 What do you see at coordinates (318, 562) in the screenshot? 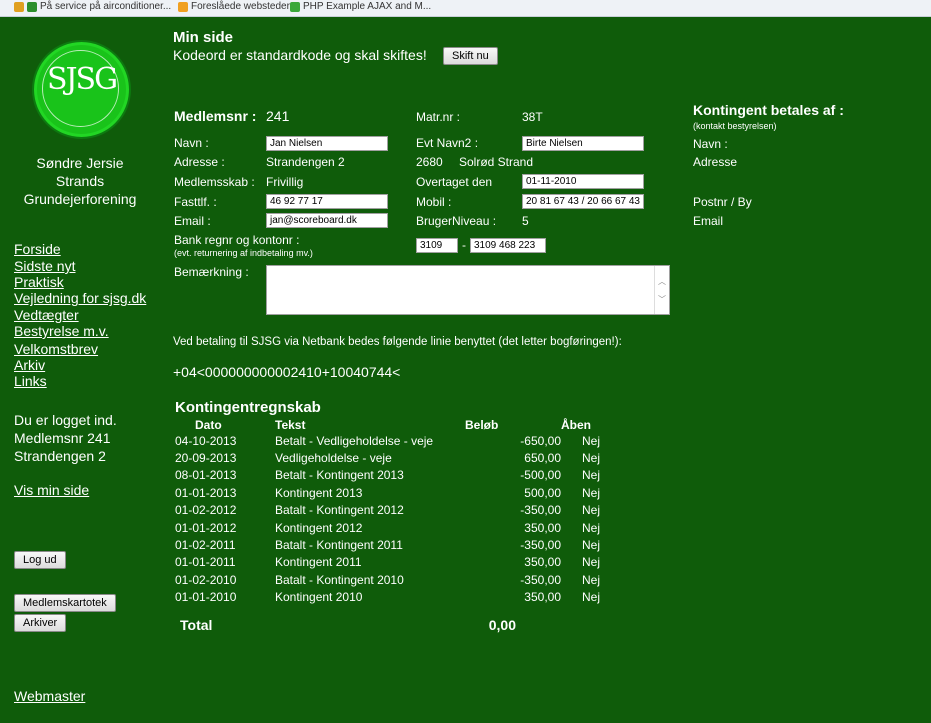
I see `ledger-cell-text: Kontingent 2011` at bounding box center [318, 562].